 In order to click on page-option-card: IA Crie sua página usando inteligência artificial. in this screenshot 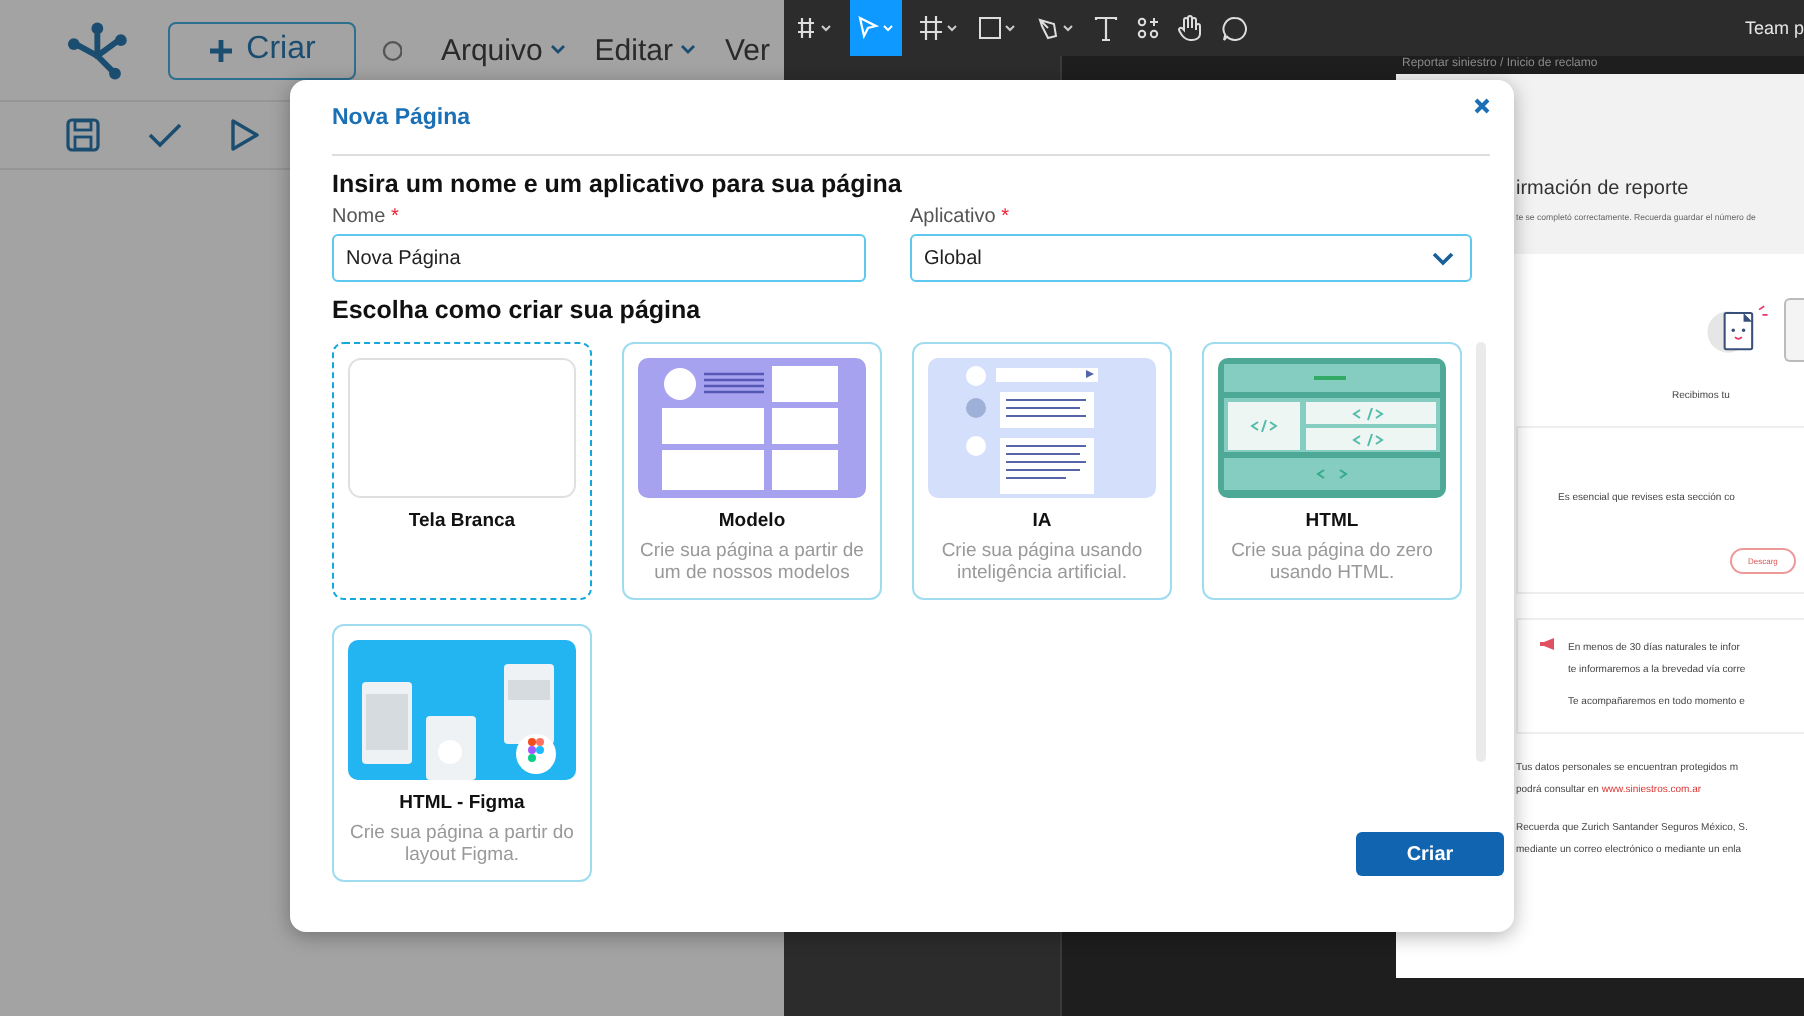, I will do `click(1042, 471)`.